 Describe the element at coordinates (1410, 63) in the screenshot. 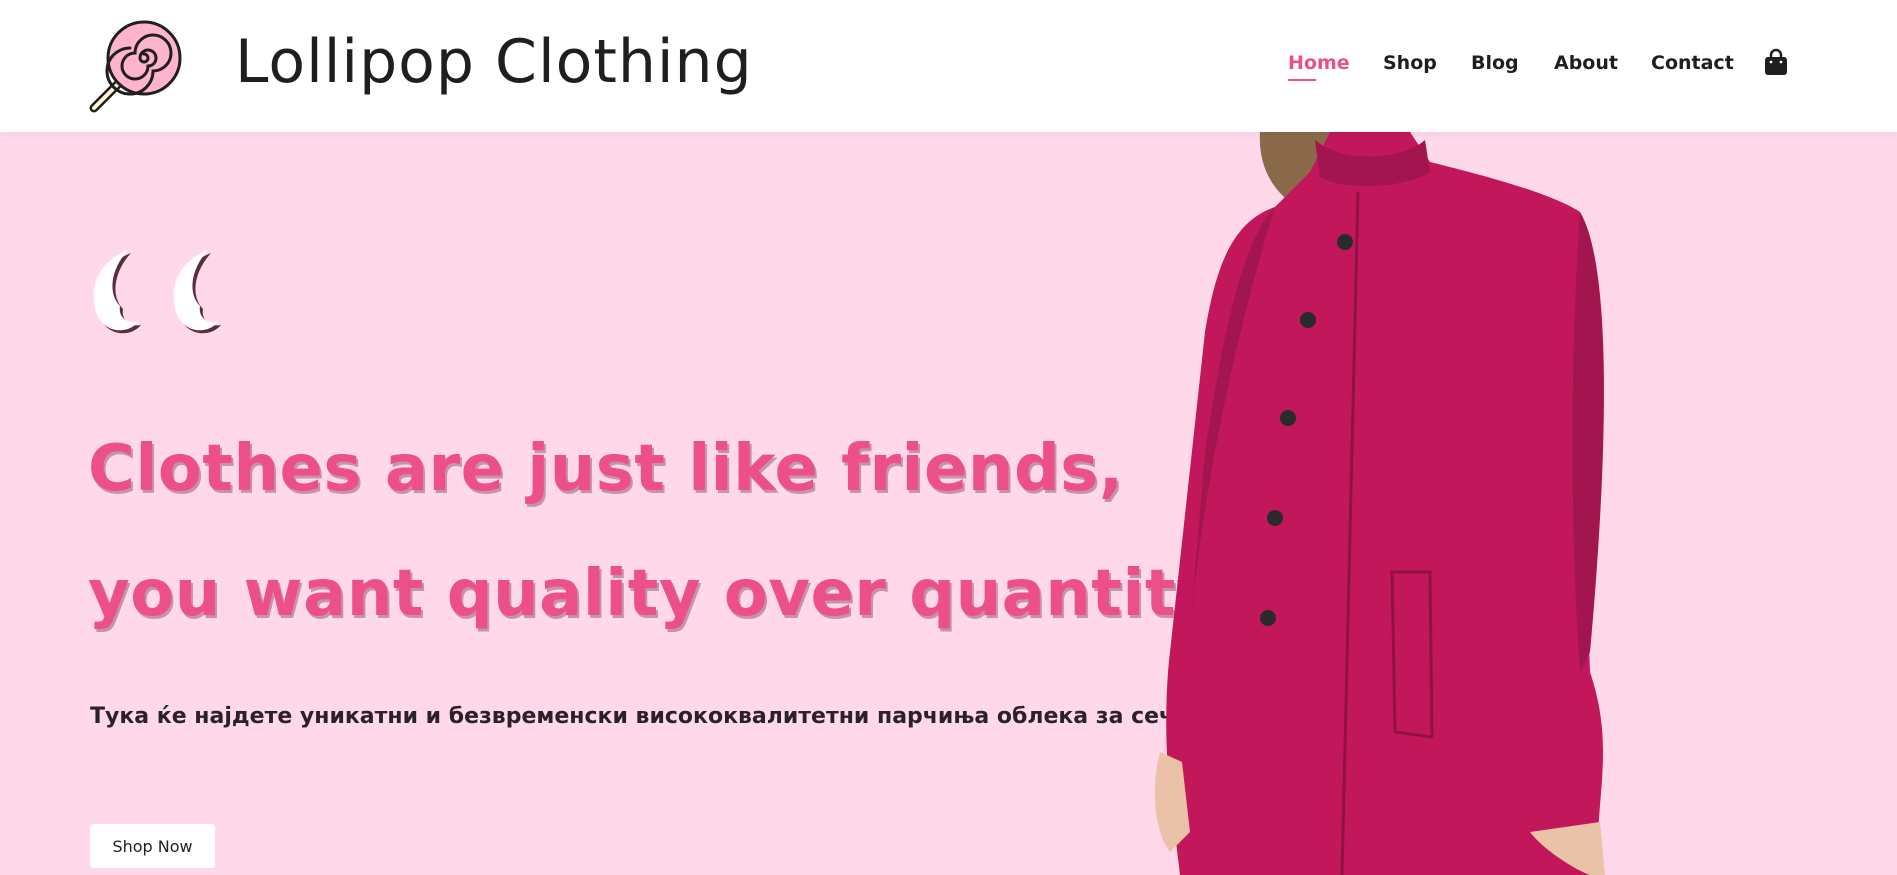

I see `nav-shop: Shop` at that location.